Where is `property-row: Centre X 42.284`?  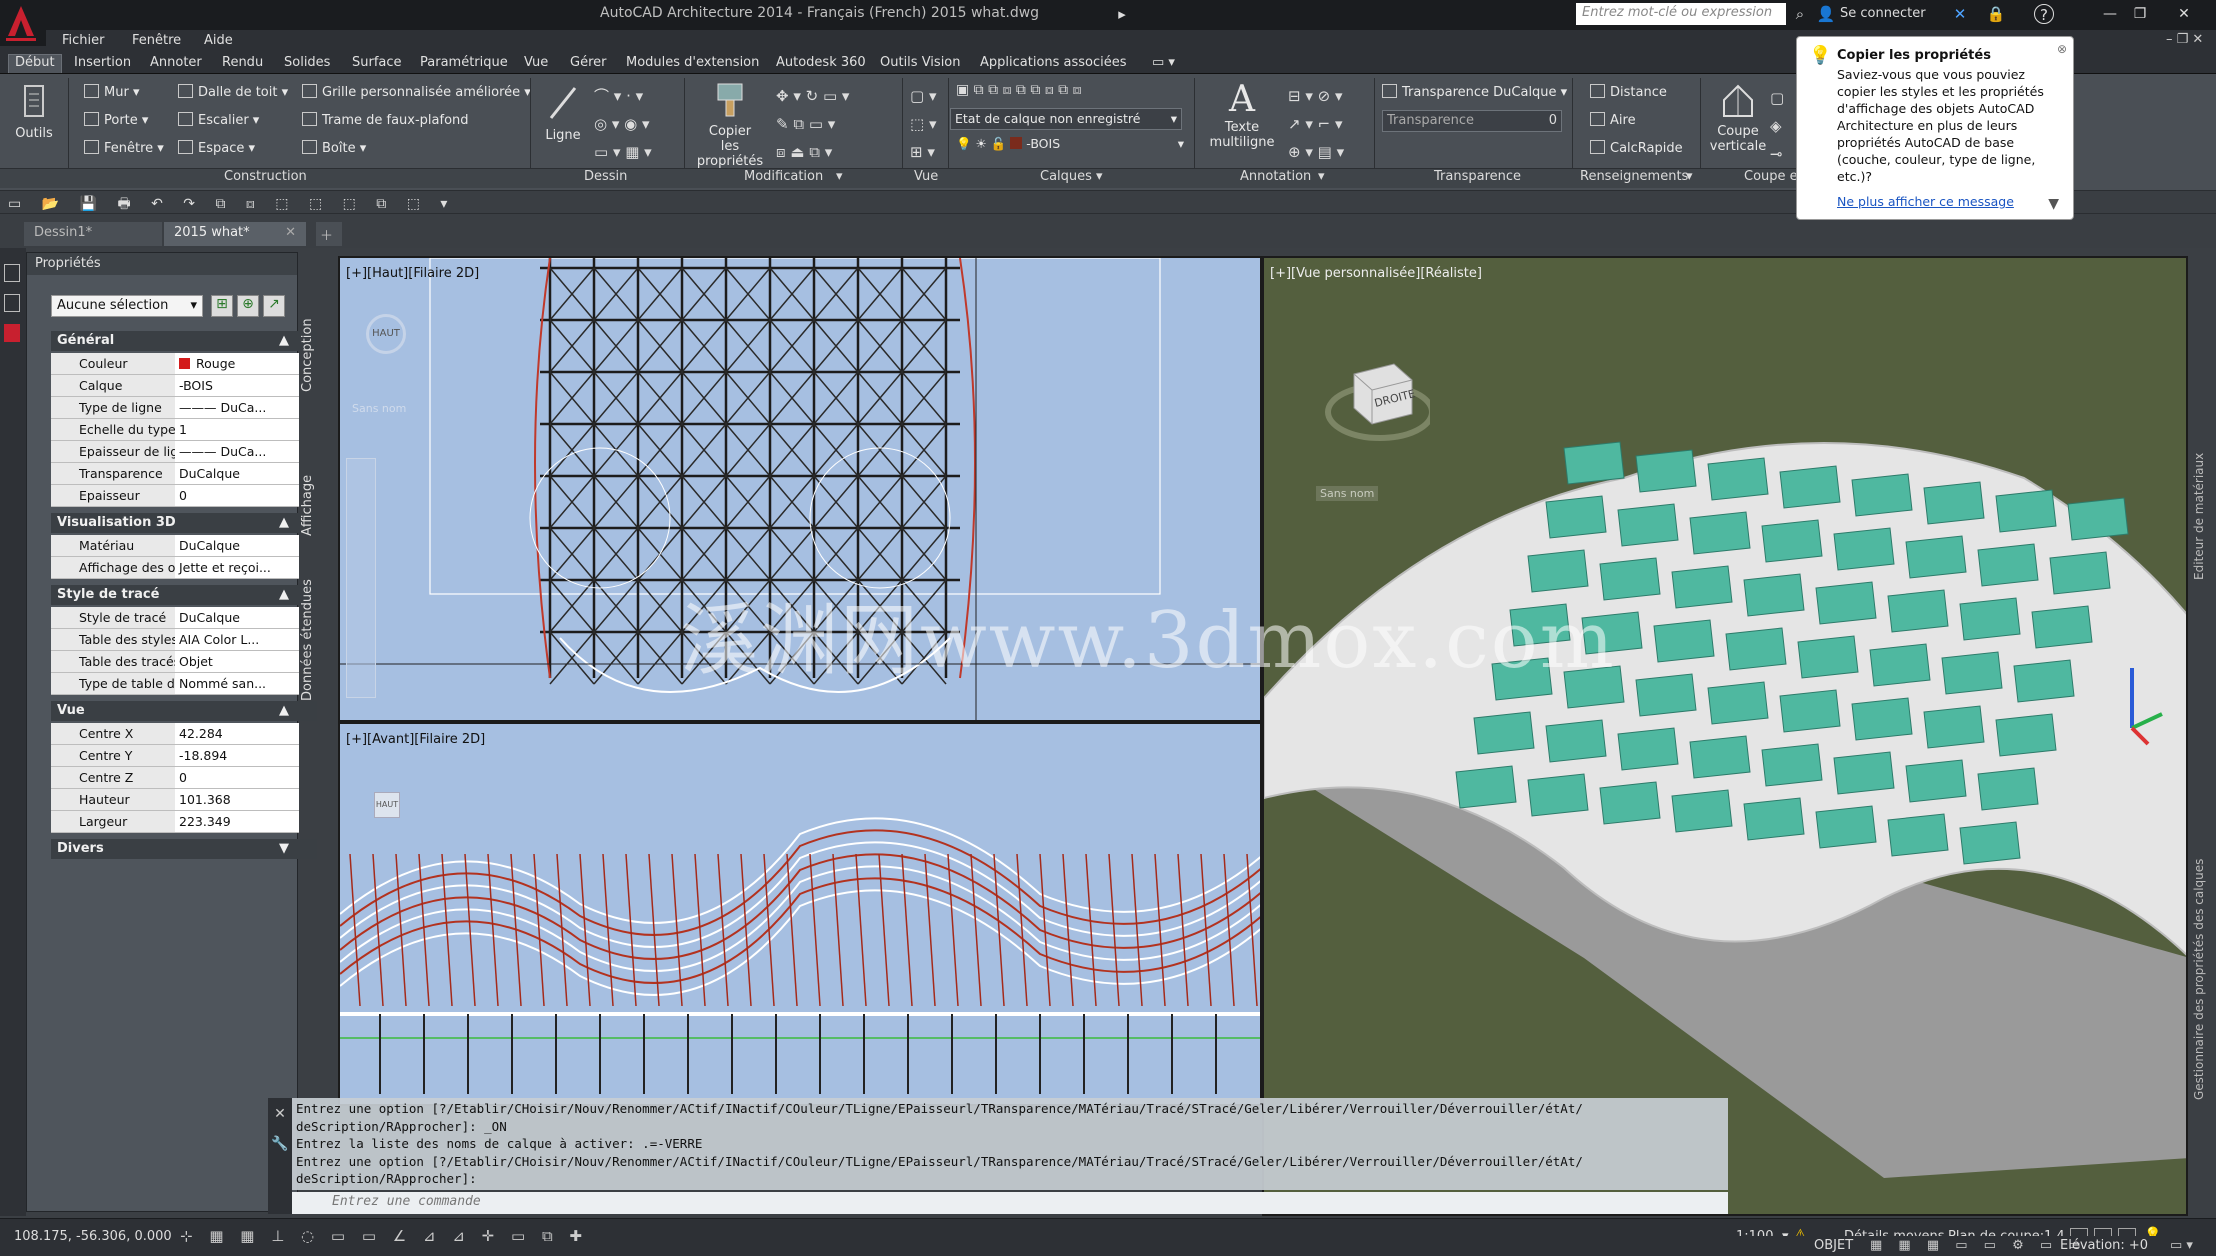 property-row: Centre X 42.284 is located at coordinates (184, 734).